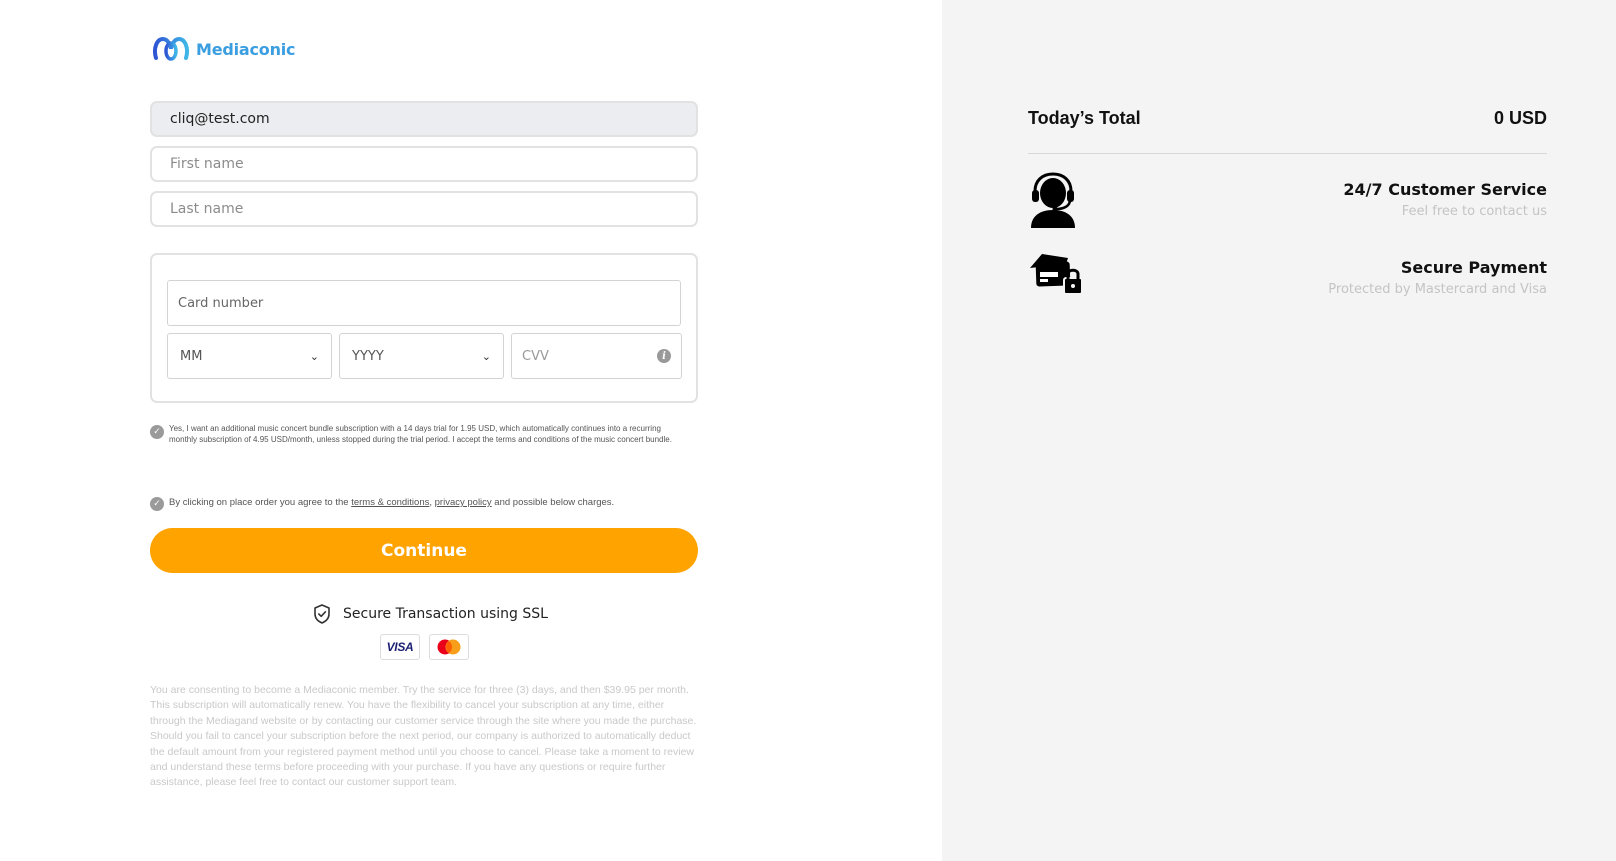 This screenshot has height=861, width=1616. I want to click on mediaconic-logo-icon, so click(171, 48).